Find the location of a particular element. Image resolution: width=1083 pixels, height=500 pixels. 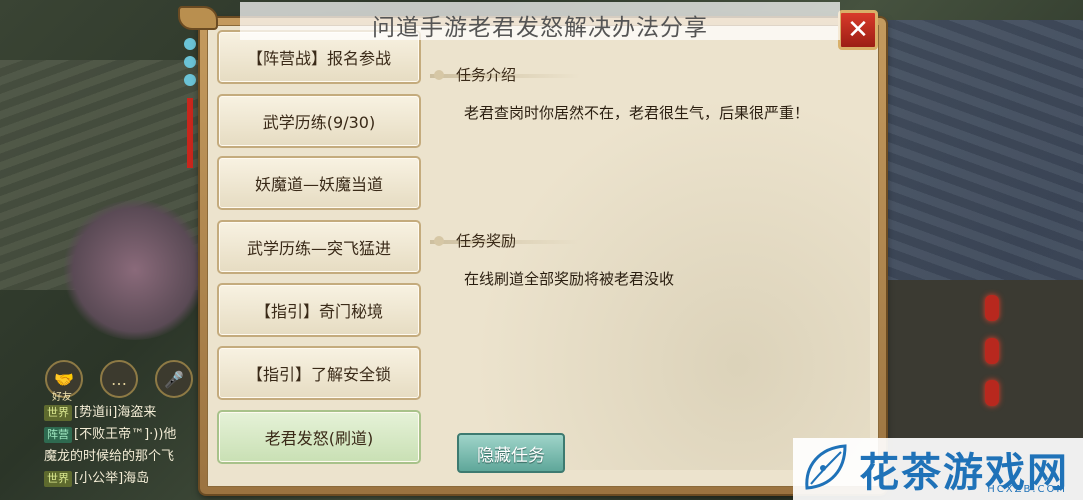

microphone-icon: 🎤 is located at coordinates (174, 379).